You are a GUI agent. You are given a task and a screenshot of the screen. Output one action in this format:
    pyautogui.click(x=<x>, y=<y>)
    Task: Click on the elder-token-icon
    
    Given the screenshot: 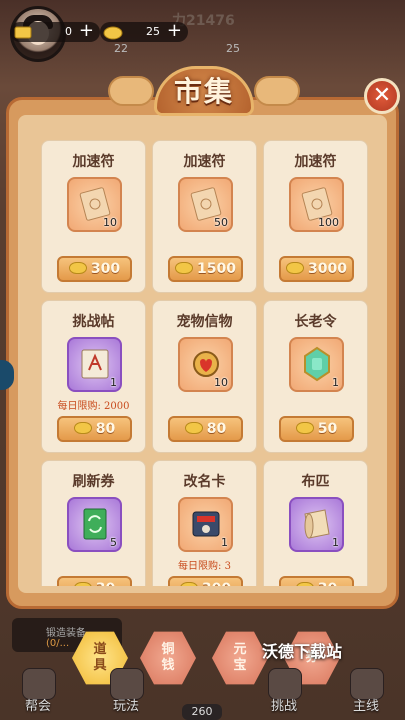 What is the action you would take?
    pyautogui.click(x=317, y=364)
    